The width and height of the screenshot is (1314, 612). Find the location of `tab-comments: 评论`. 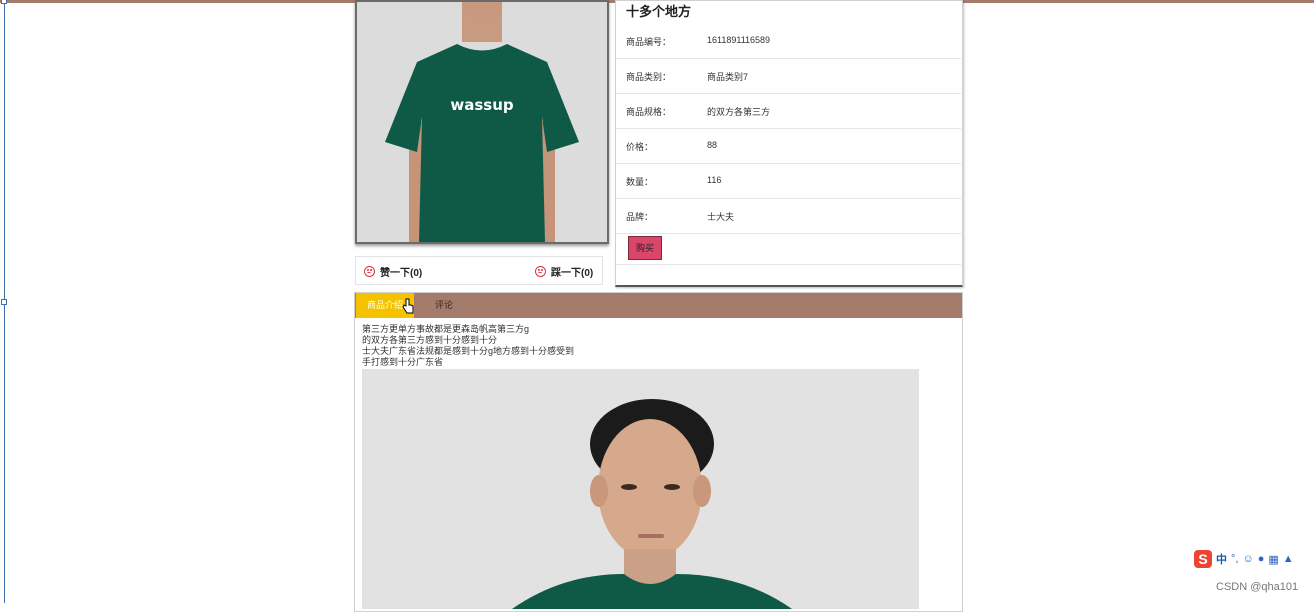

tab-comments: 评论 is located at coordinates (444, 305).